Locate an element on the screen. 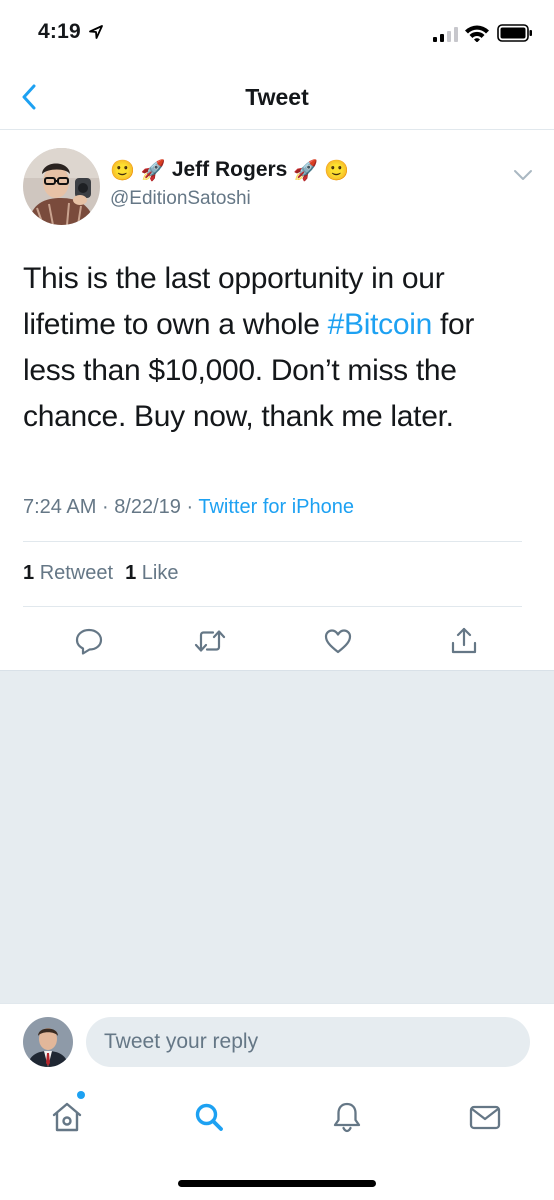  cellular-signal-icon is located at coordinates (445, 34).